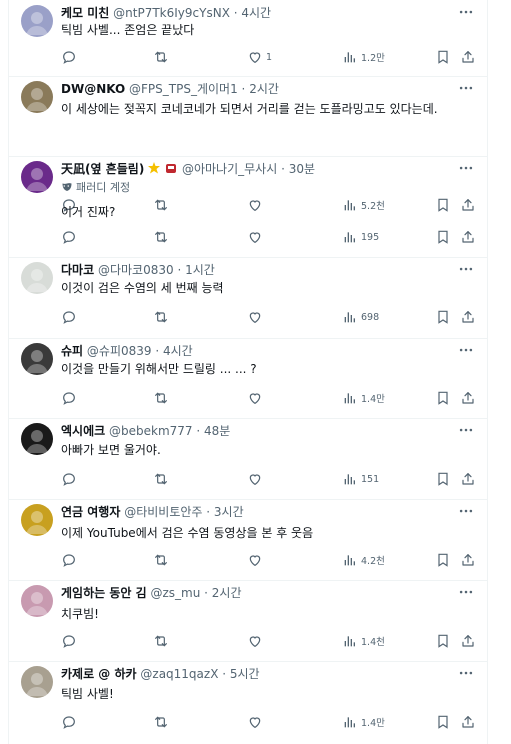 The height and width of the screenshot is (744, 511). What do you see at coordinates (245, 674) in the screenshot?
I see `timestamp: 5시간` at bounding box center [245, 674].